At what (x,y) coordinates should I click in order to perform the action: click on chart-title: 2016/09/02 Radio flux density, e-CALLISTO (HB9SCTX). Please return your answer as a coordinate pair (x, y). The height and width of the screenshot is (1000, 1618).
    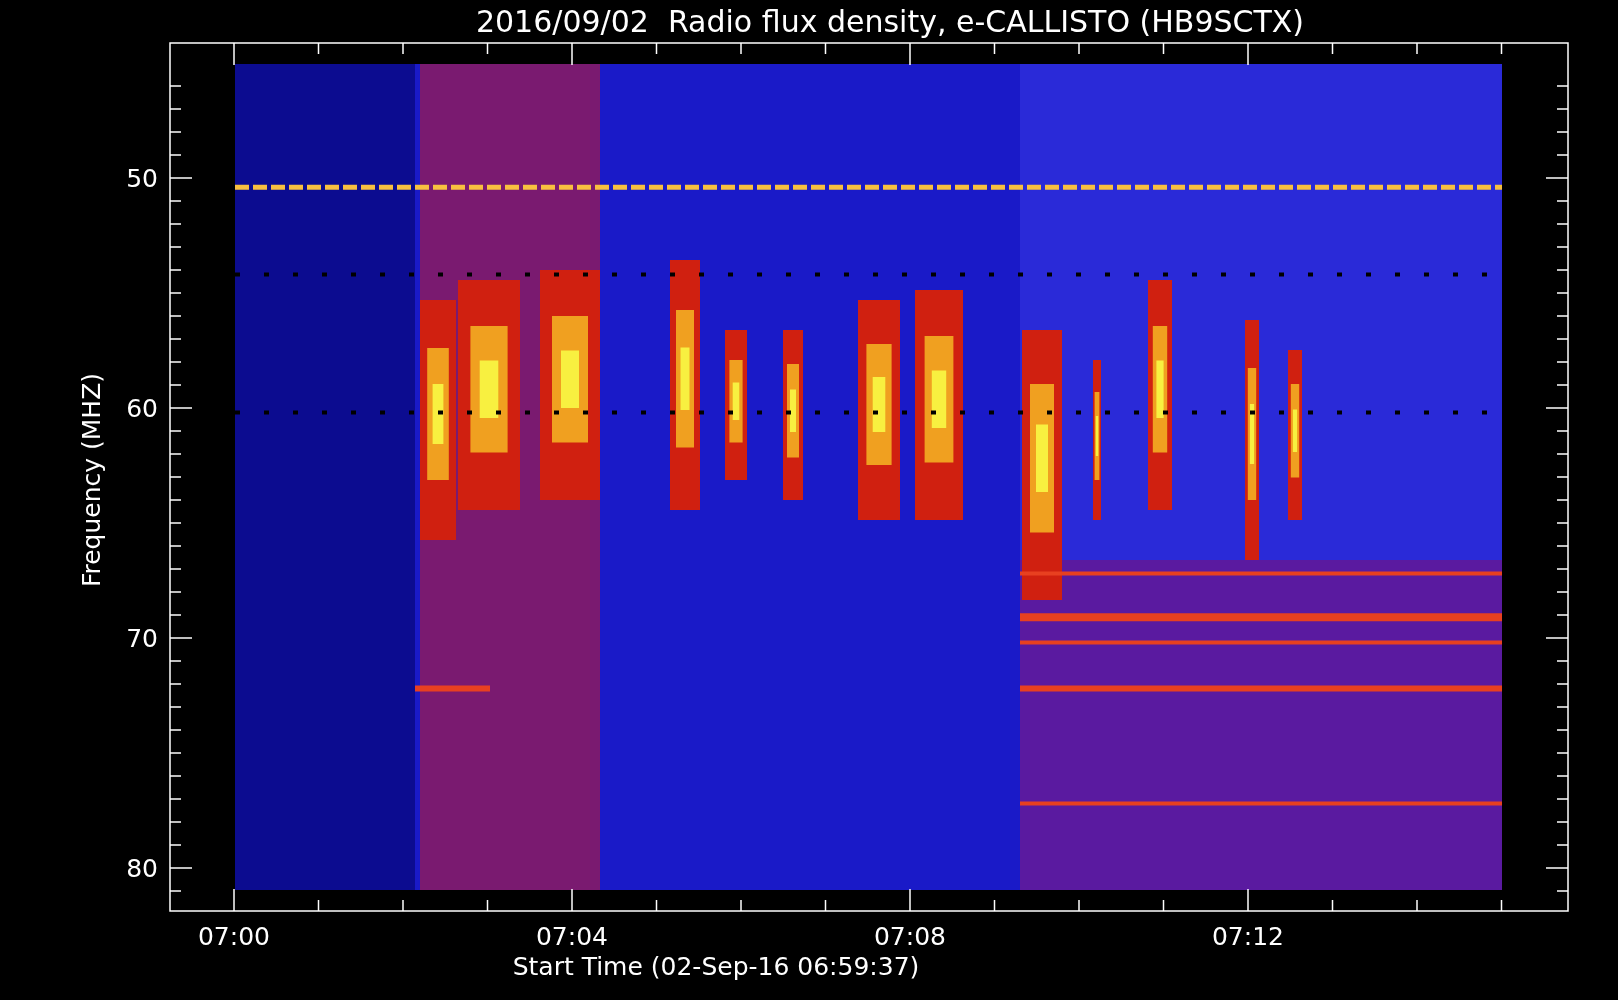
    Looking at the image, I should click on (890, 21).